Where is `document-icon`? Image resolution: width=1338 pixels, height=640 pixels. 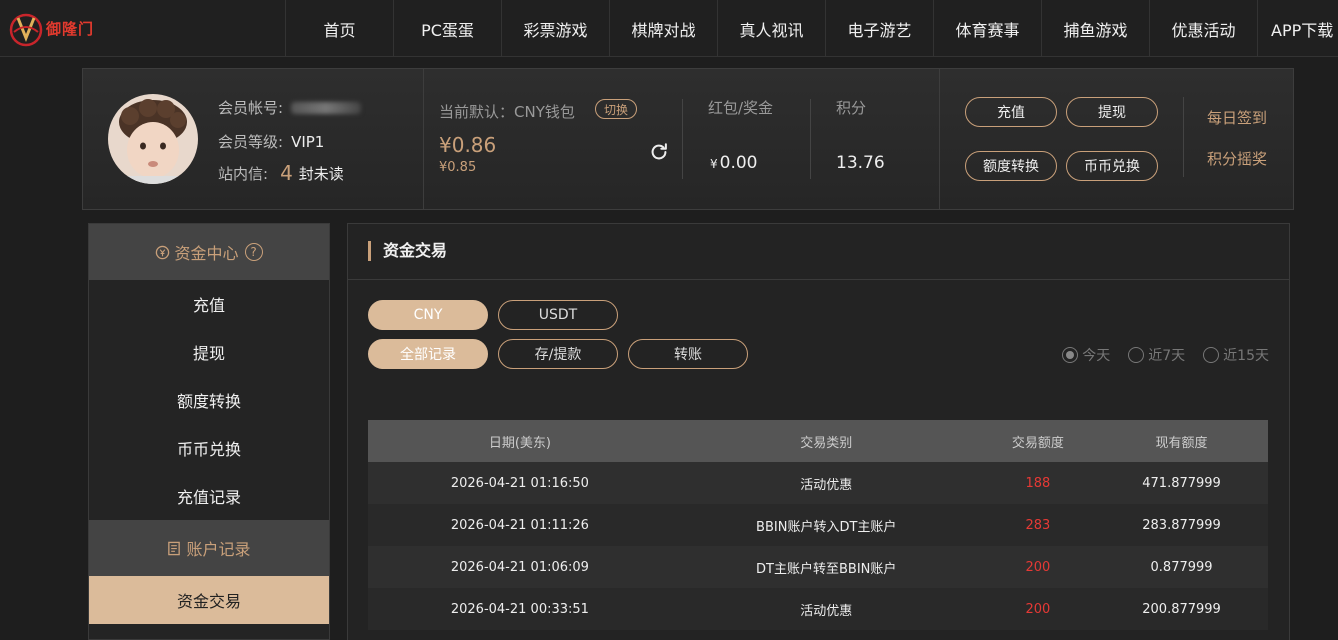 document-icon is located at coordinates (174, 548).